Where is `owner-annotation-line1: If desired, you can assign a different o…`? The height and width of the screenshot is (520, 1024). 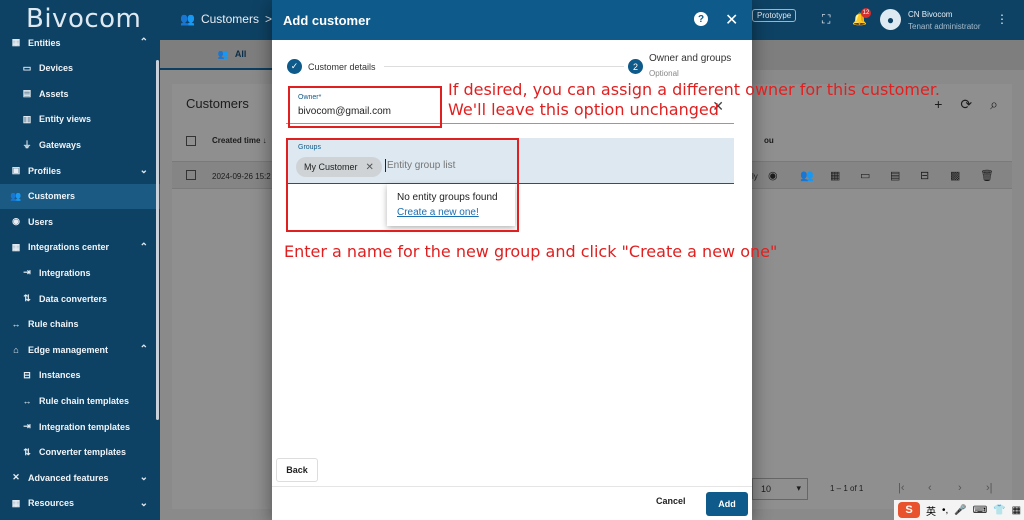
owner-annotation-line1: If desired, you can assign a different o… is located at coordinates (694, 89).